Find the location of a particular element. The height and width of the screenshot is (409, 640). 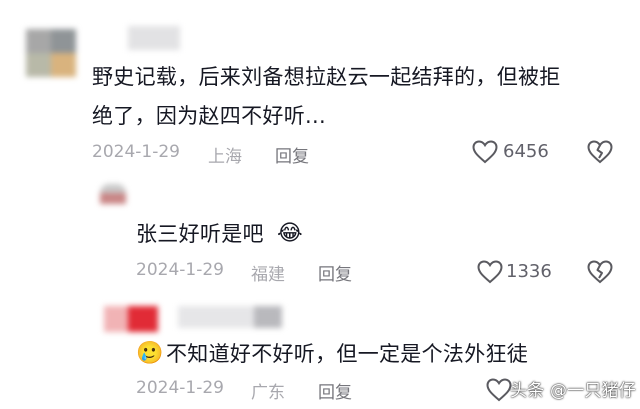

like-count: 1336 is located at coordinates (529, 271).